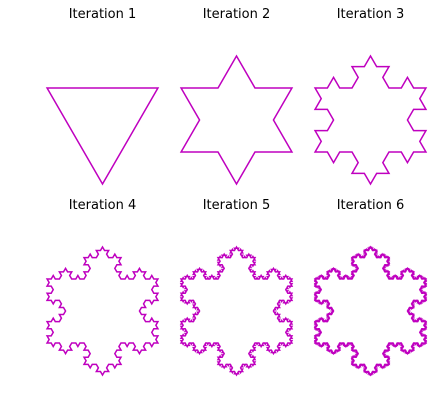 Image resolution: width=443 pixels, height=406 pixels. I want to click on panel-title-iteration-1: Iteration 1, so click(103, 14).